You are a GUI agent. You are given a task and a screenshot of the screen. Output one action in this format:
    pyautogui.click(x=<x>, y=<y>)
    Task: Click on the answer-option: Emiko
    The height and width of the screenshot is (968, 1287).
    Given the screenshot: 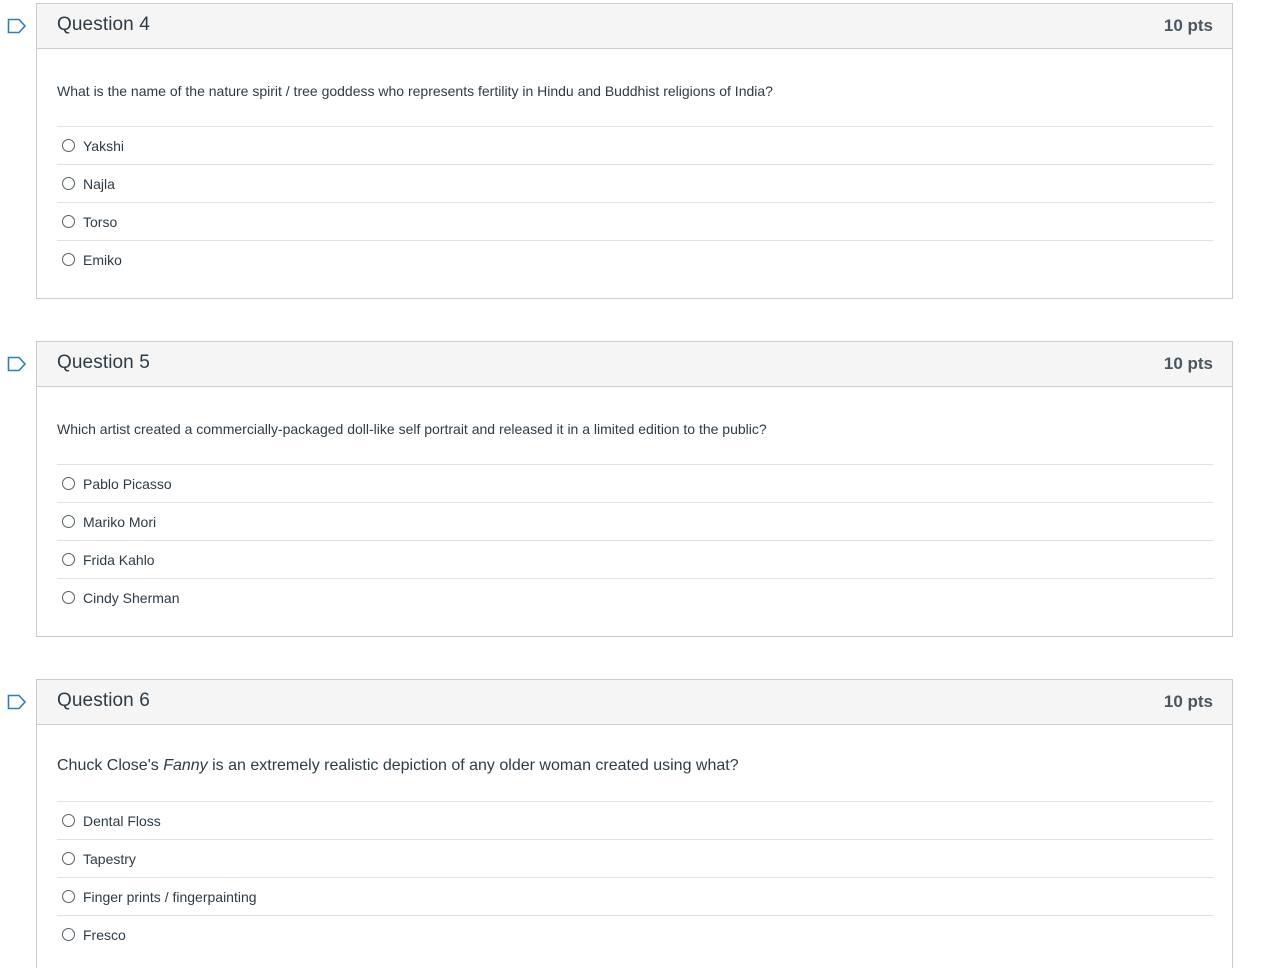 What is the action you would take?
    pyautogui.click(x=635, y=259)
    